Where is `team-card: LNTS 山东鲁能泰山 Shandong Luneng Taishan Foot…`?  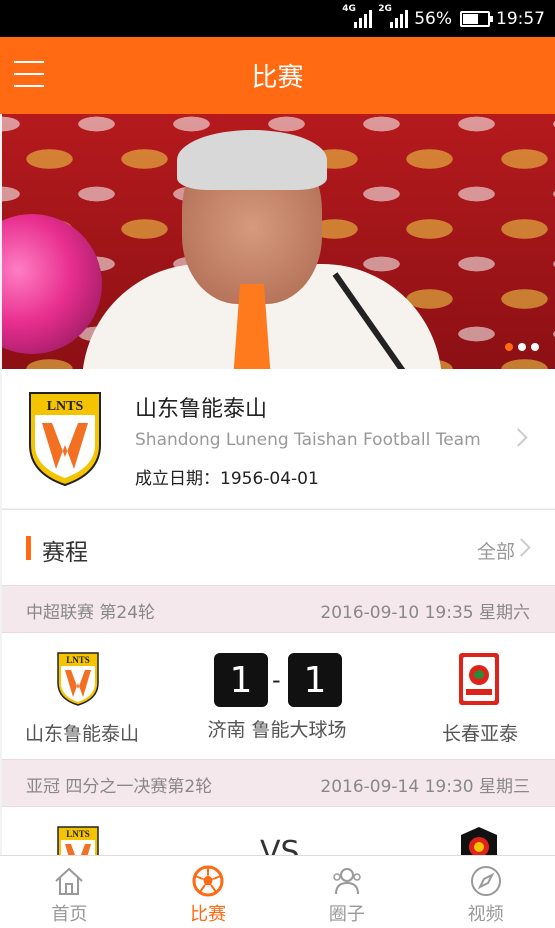 team-card: LNTS 山东鲁能泰山 Shandong Luneng Taishan Foot… is located at coordinates (278, 438).